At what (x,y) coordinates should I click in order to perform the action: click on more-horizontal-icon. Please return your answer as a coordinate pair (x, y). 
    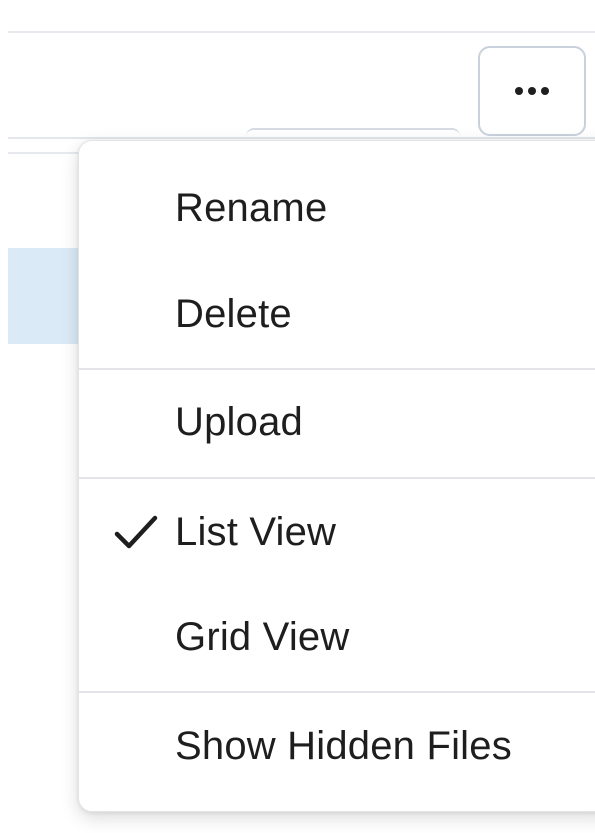
    Looking at the image, I should click on (532, 91).